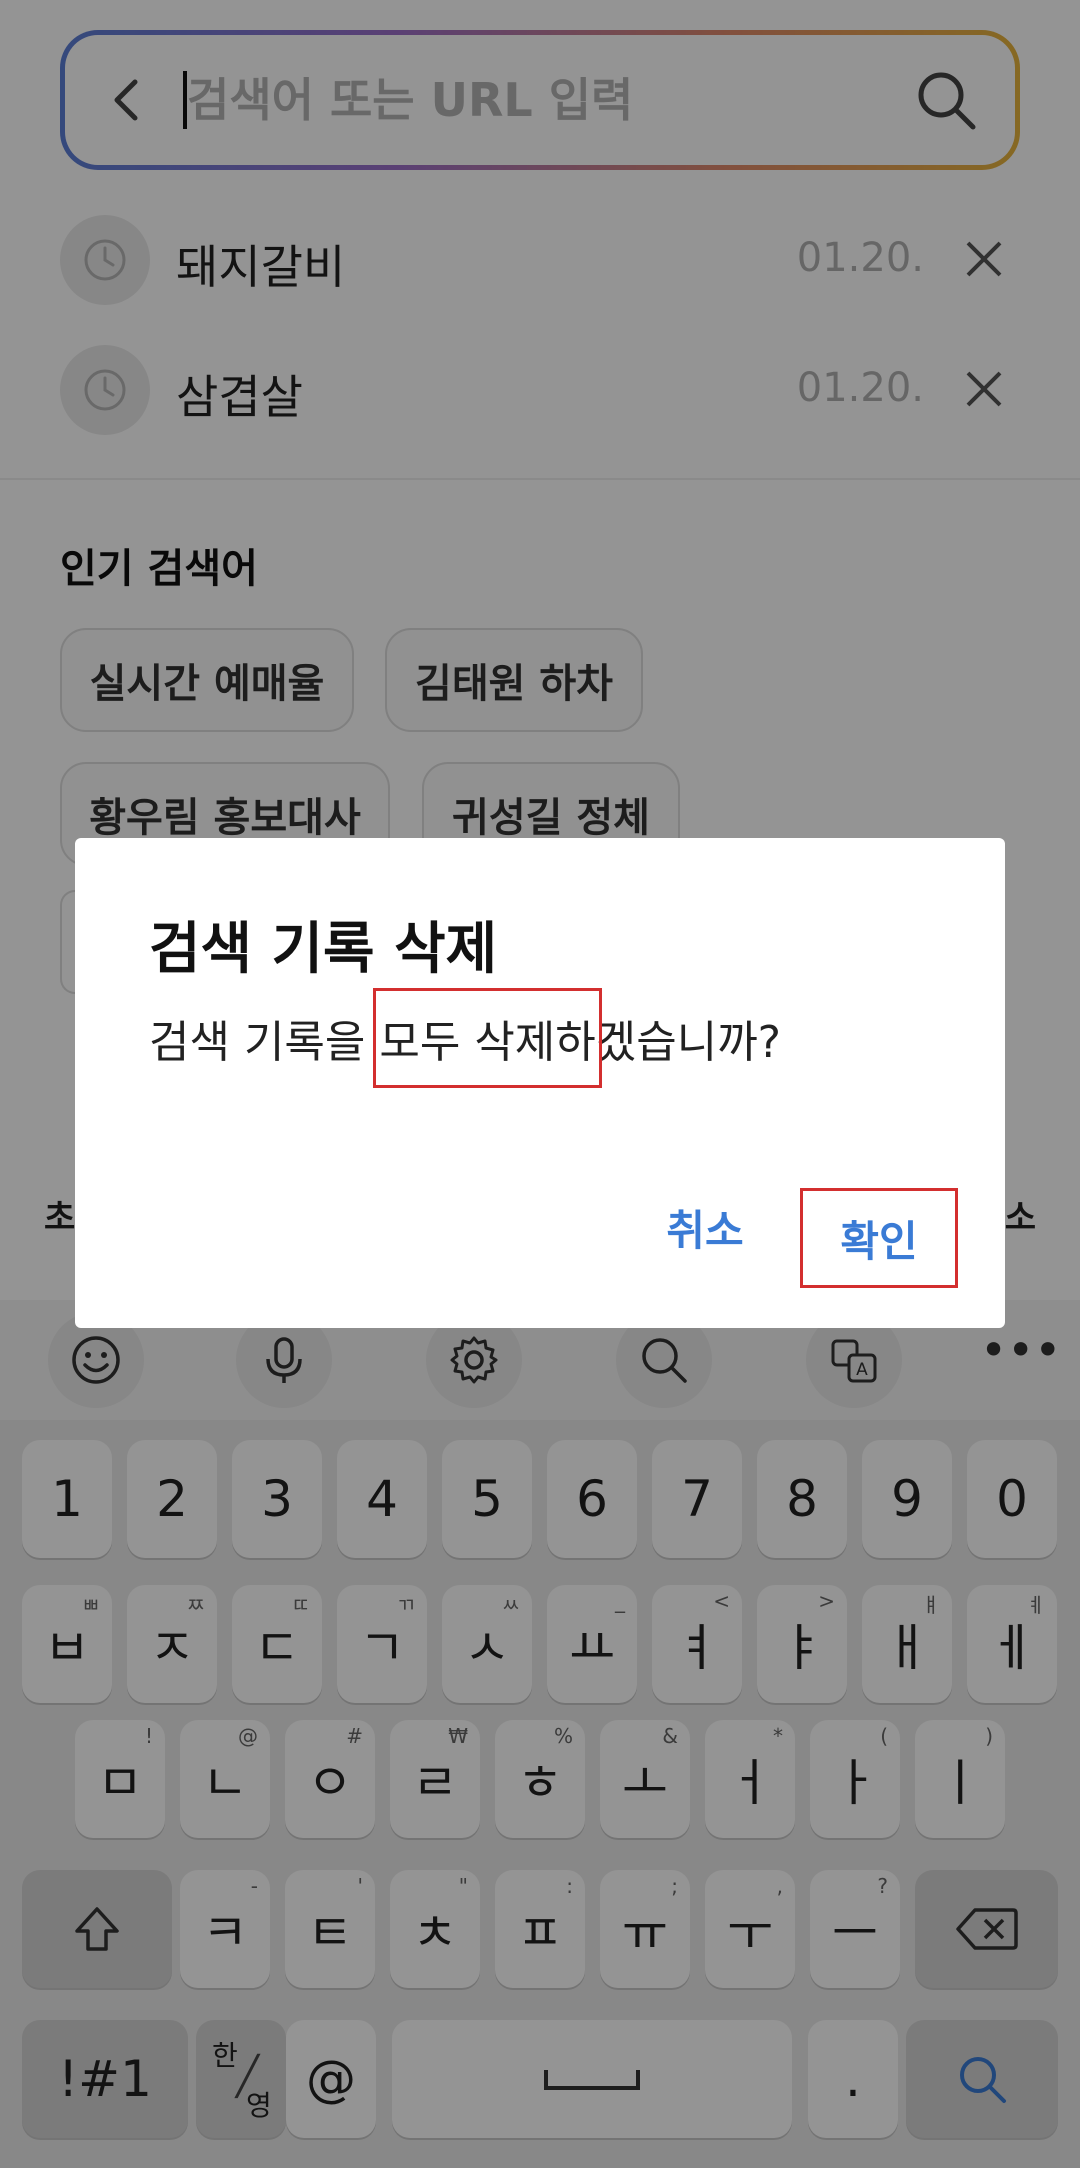 Image resolution: width=1080 pixels, height=2168 pixels. I want to click on cancel-button: 취소, so click(705, 1227).